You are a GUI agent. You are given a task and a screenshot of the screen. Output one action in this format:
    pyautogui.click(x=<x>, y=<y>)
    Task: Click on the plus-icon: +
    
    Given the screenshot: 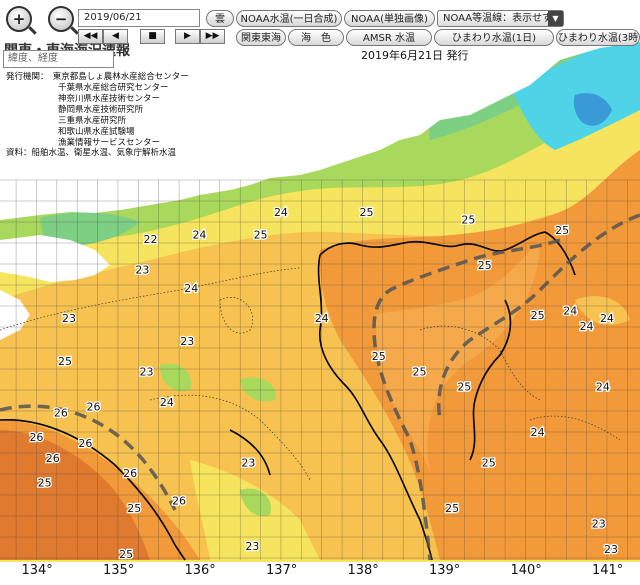 What is the action you would take?
    pyautogui.click(x=19, y=19)
    